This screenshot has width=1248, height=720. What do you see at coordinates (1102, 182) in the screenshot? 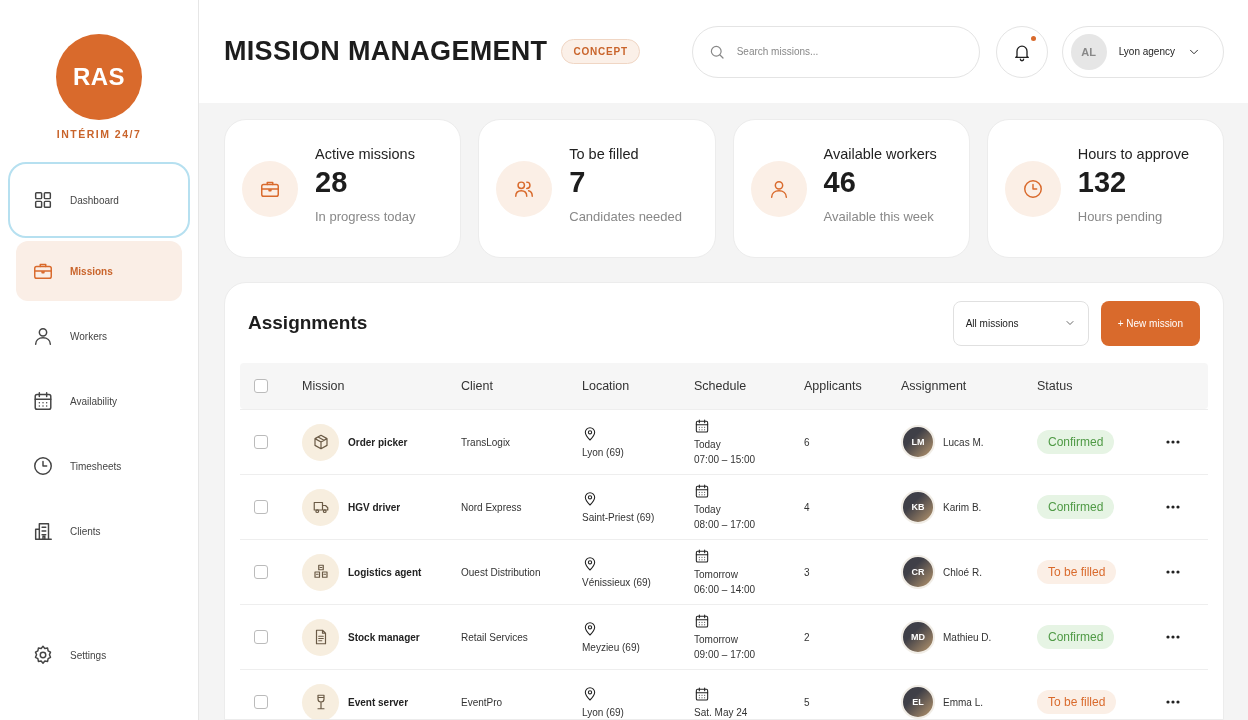
I see `stat-value: 132` at bounding box center [1102, 182].